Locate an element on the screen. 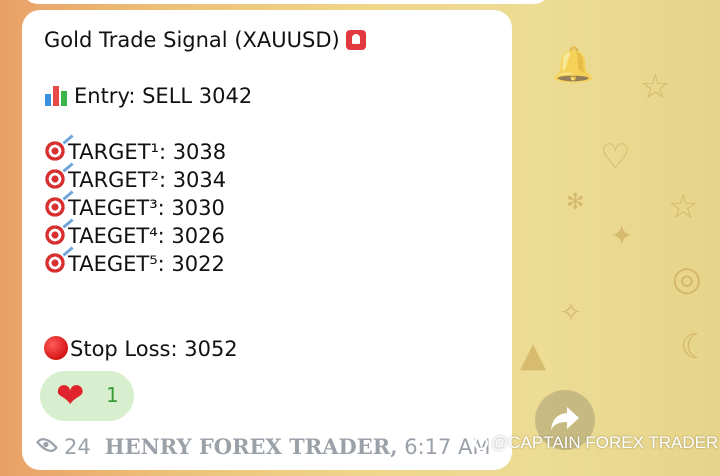 The image size is (720, 476). stop-loss-line: Stop Loss: 3052 is located at coordinates (141, 348).